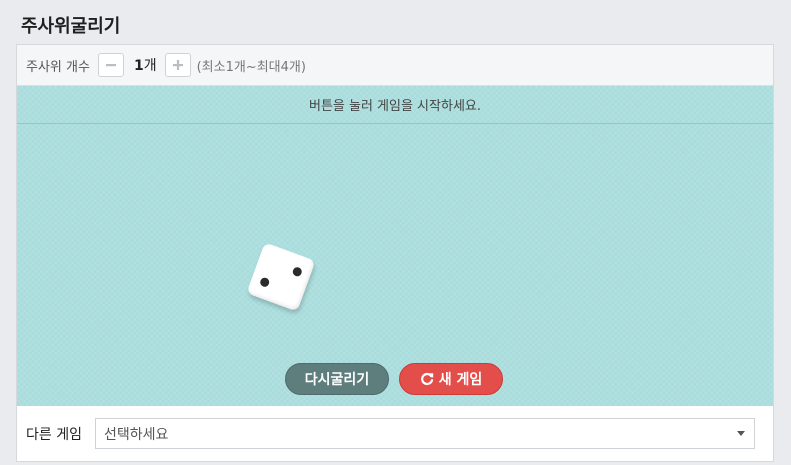 The width and height of the screenshot is (791, 465). Describe the element at coordinates (426, 379) in the screenshot. I see `refresh-icon` at that location.